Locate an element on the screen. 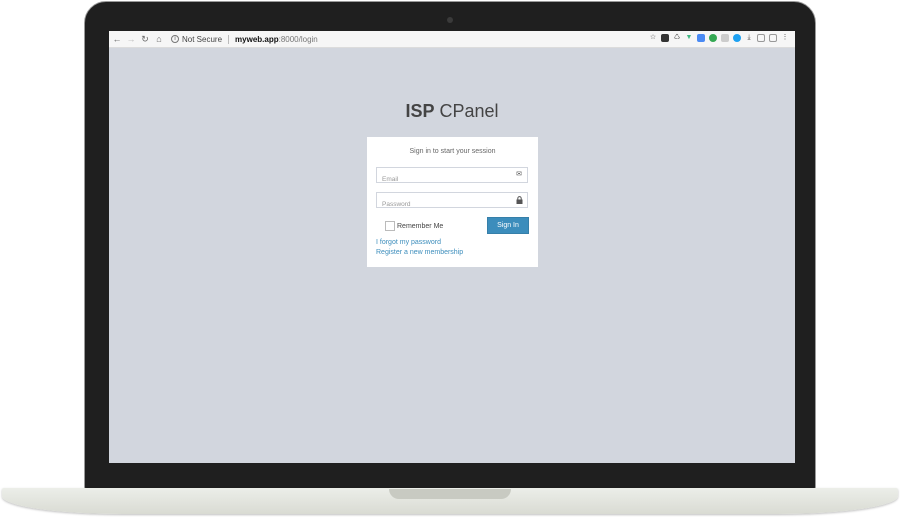 This screenshot has height=517, width=900. security-label: Not Secure is located at coordinates (202, 39).